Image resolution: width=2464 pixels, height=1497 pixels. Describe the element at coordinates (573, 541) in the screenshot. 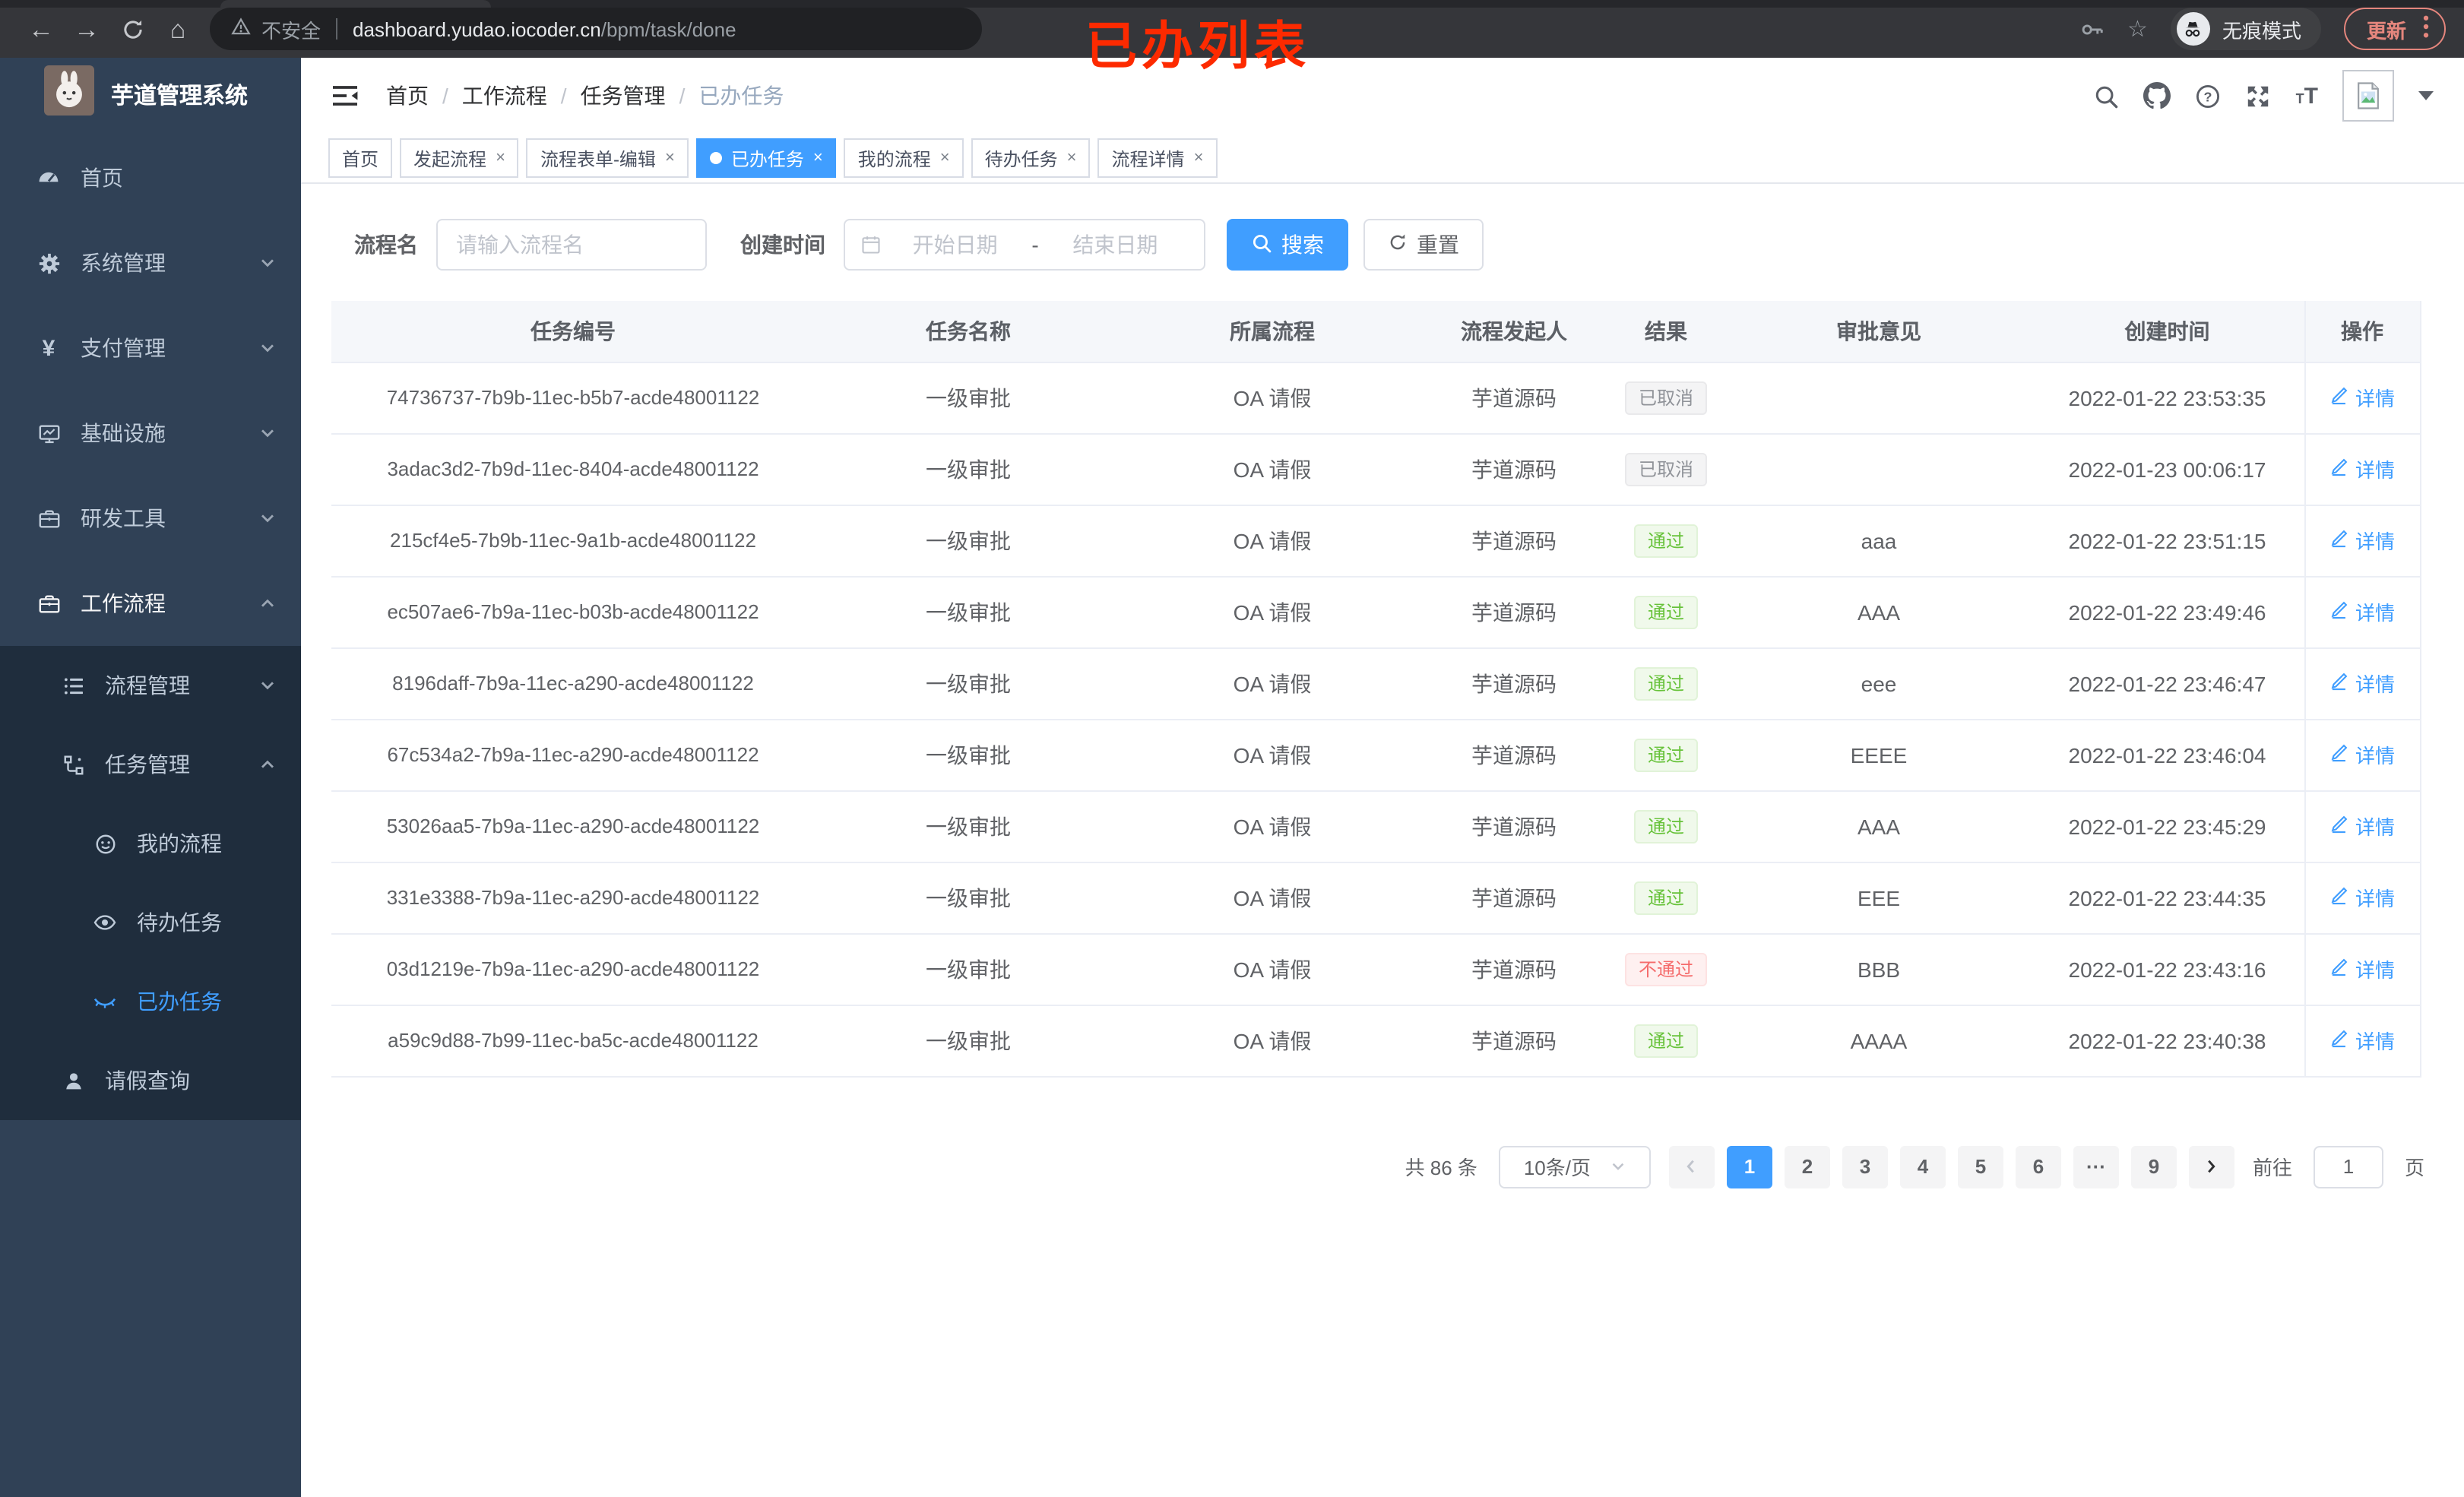

I see `cell-task-id: 215cf4e5-7b9b-11ec-9a1b-acde48001122` at that location.